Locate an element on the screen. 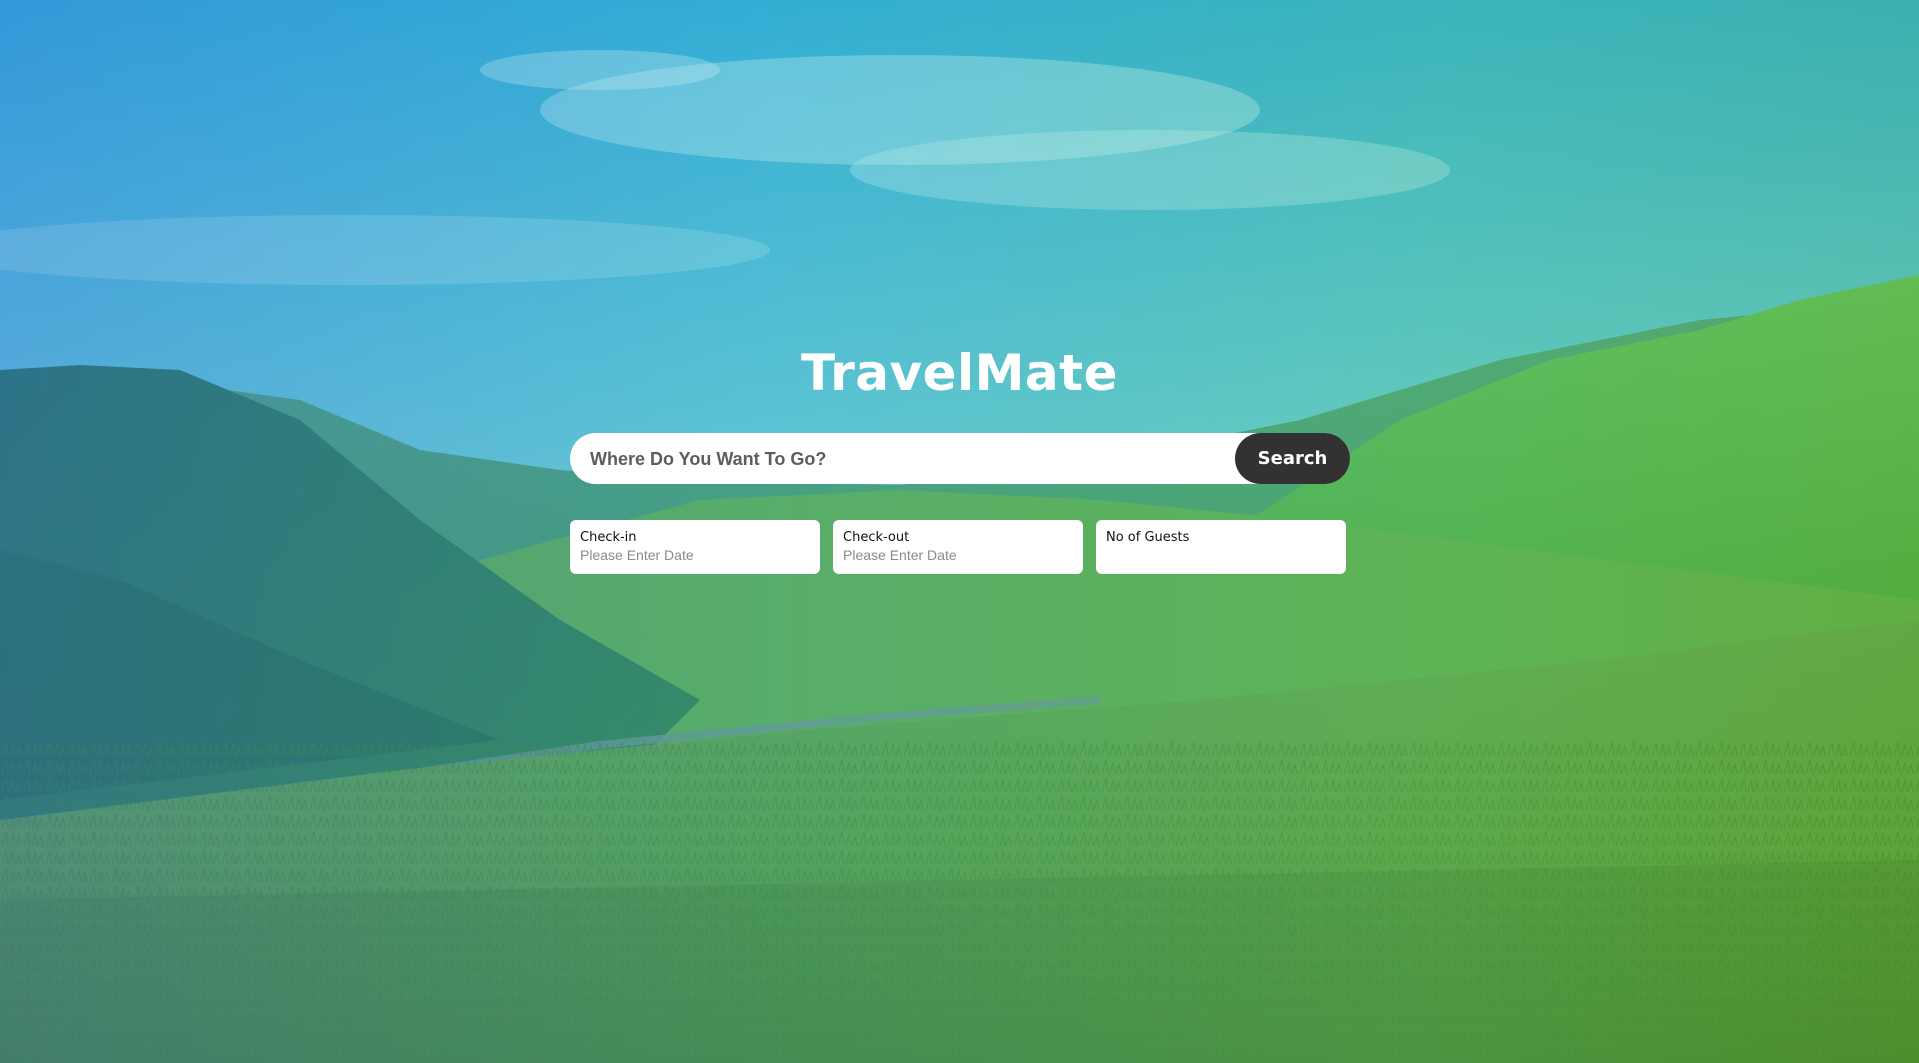 This screenshot has height=1063, width=1919. checkin-field: Check-in is located at coordinates (695, 547).